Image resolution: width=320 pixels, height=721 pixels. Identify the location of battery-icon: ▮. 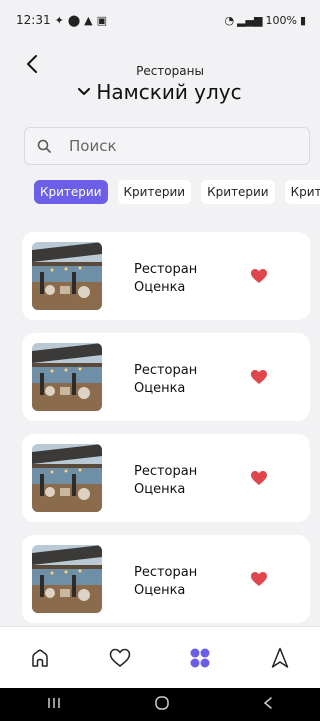
(302, 20).